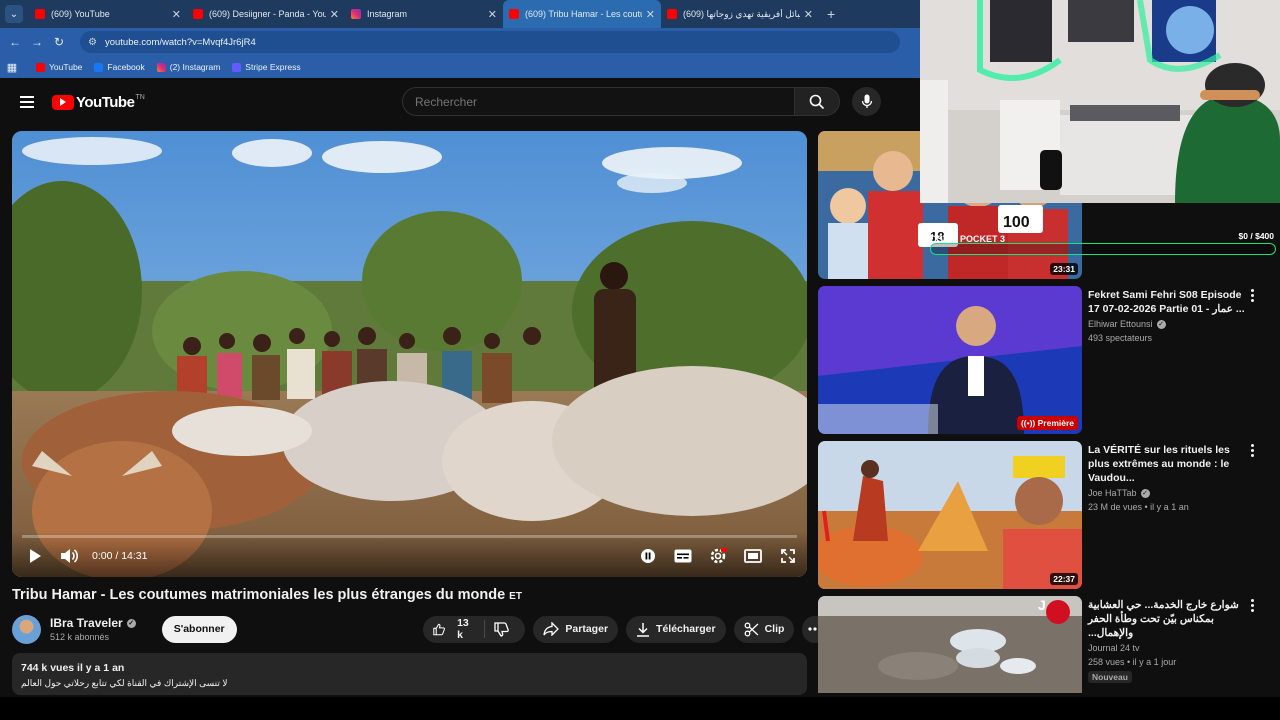  I want to click on autoplay-toggle, so click(648, 556).